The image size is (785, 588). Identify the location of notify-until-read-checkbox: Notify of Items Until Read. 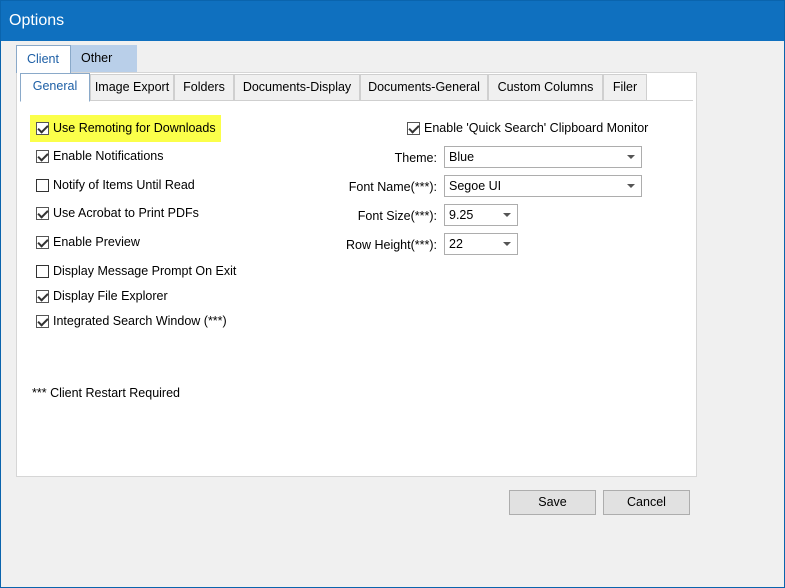
(115, 185).